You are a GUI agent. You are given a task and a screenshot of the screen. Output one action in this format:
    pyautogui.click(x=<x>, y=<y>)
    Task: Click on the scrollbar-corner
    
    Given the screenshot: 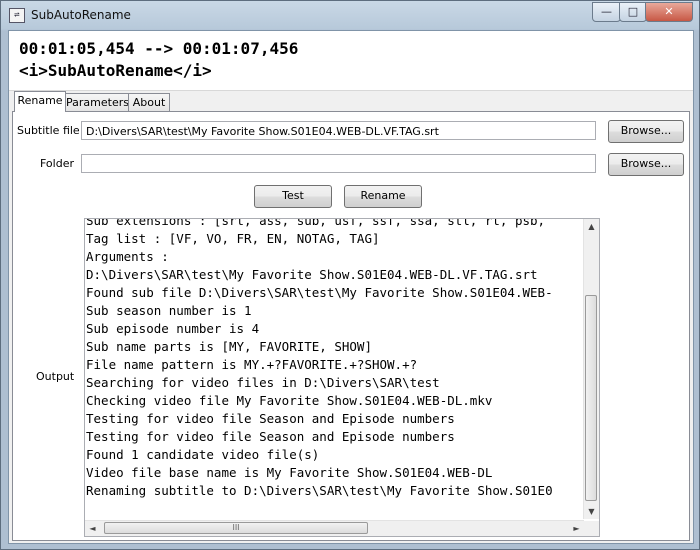 What is the action you would take?
    pyautogui.click(x=591, y=528)
    